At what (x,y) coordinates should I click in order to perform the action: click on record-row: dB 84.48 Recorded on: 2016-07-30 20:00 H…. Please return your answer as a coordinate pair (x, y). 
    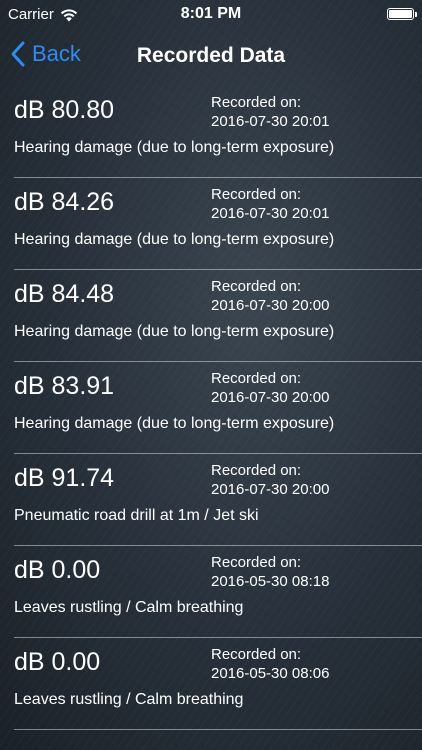
    Looking at the image, I should click on (211, 316).